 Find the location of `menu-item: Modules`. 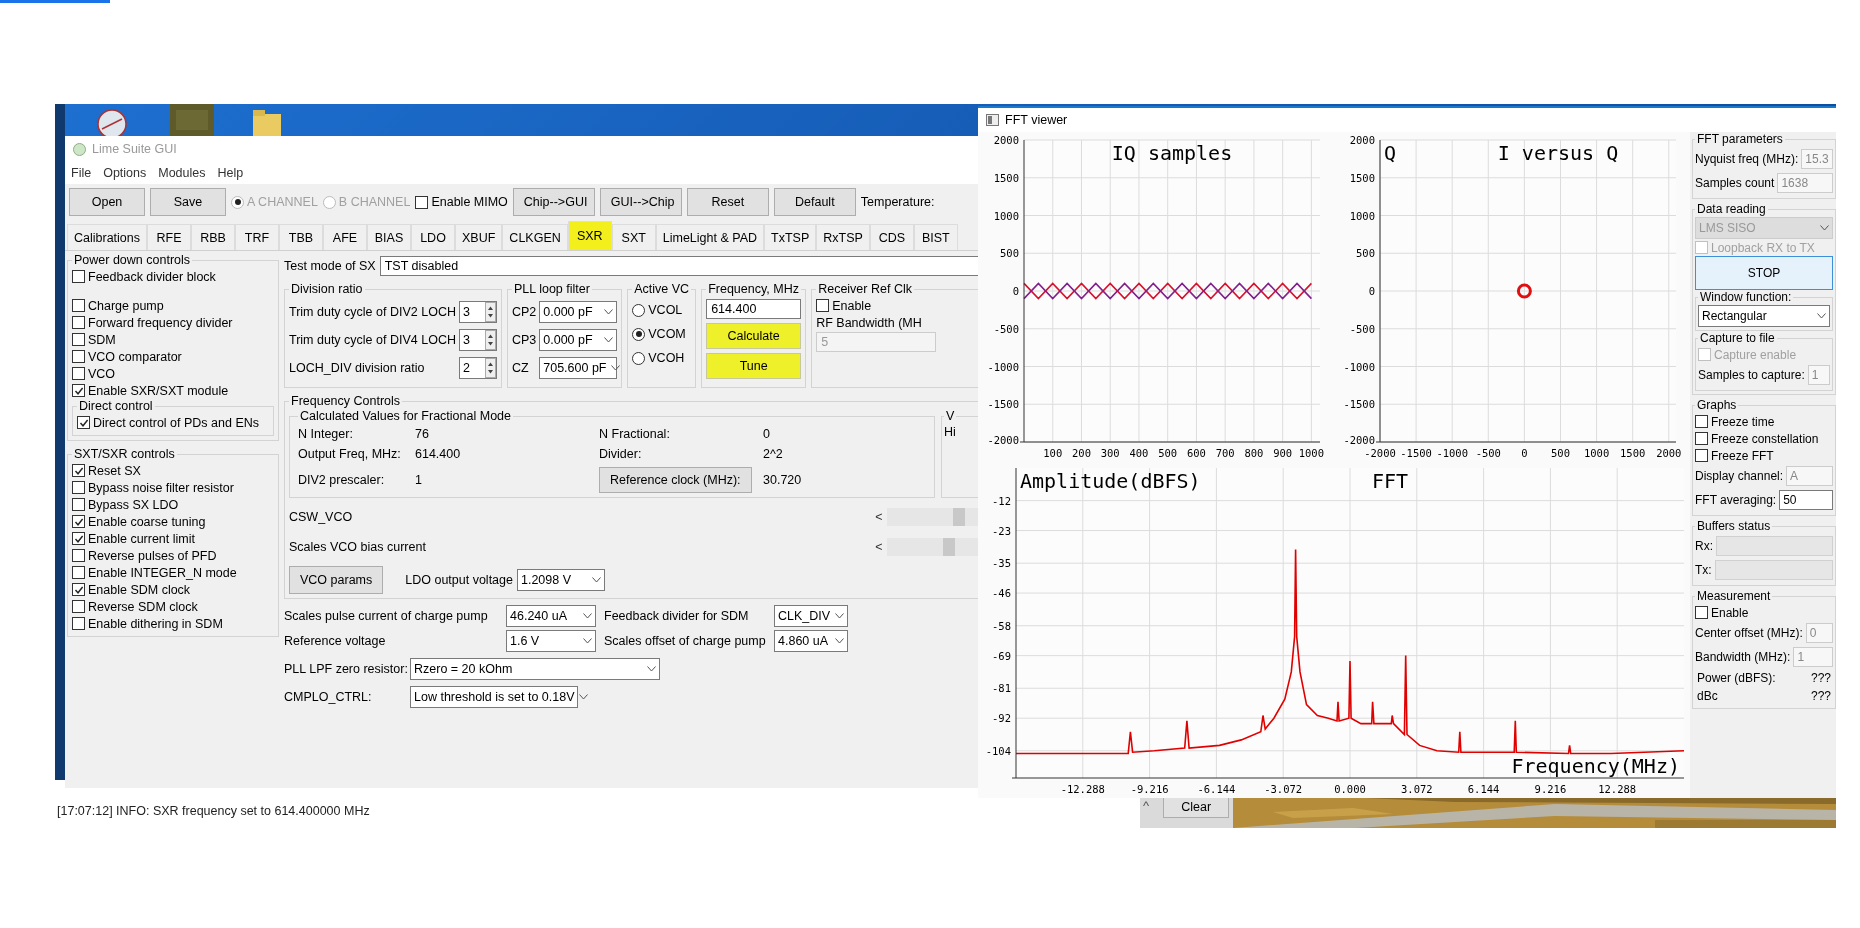

menu-item: Modules is located at coordinates (182, 173).